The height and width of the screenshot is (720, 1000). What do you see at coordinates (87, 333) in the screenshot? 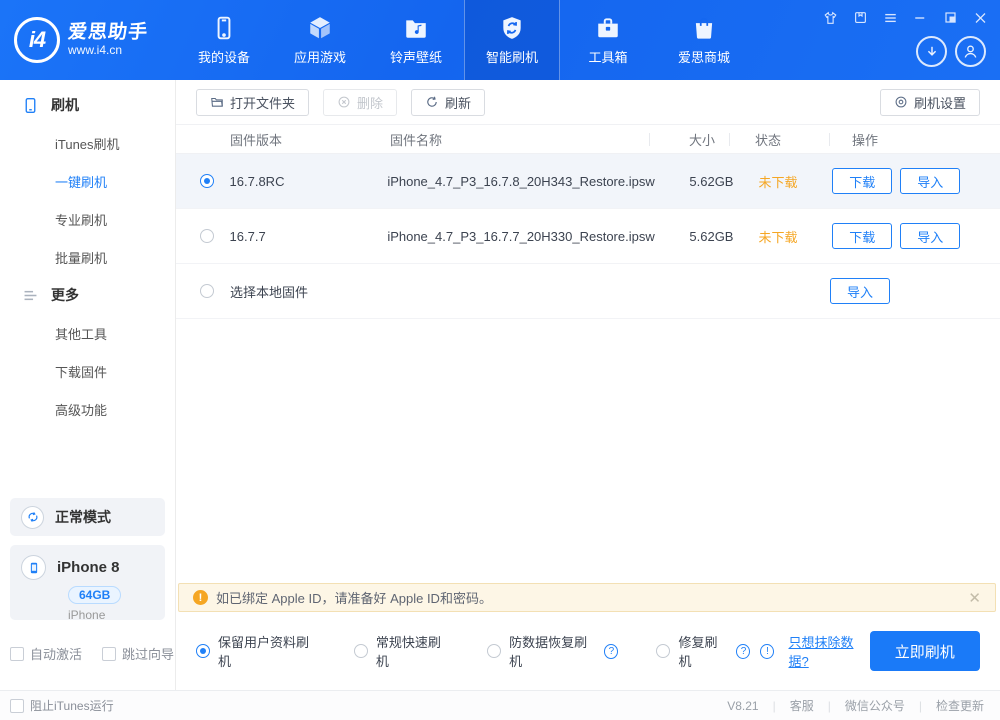
I see `sidebar-item-other-tools: 其他工具` at bounding box center [87, 333].